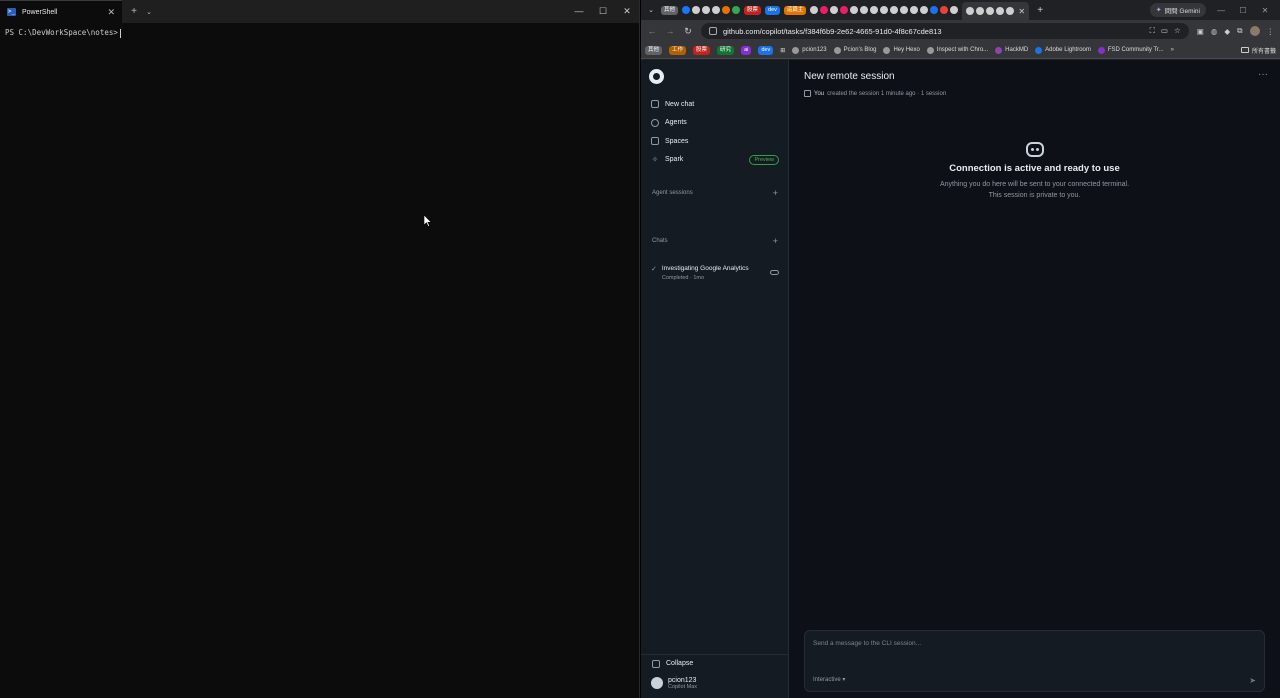  Describe the element at coordinates (670, 10) in the screenshot. I see `tab-group-other: 其他` at that location.